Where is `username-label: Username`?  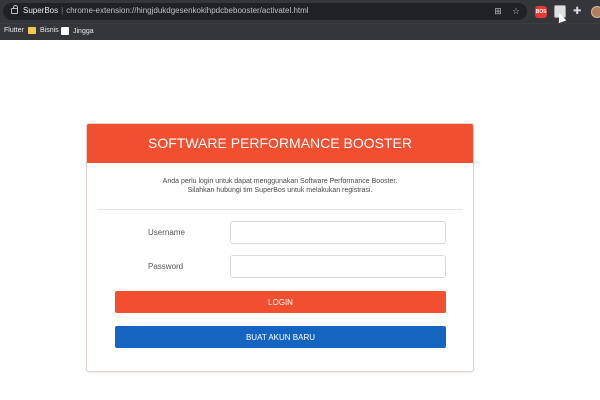 username-label: Username is located at coordinates (166, 232).